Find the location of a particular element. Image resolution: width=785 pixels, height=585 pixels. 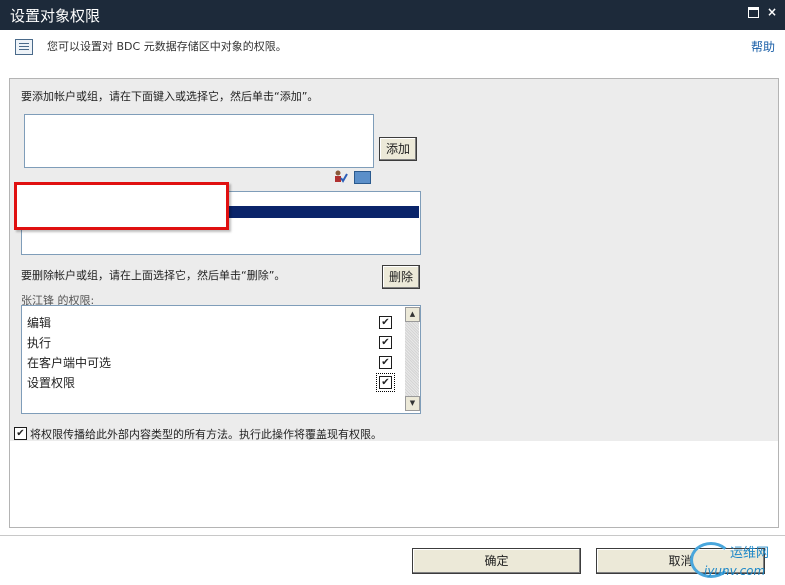

annotation-highlight-box is located at coordinates (121, 206).